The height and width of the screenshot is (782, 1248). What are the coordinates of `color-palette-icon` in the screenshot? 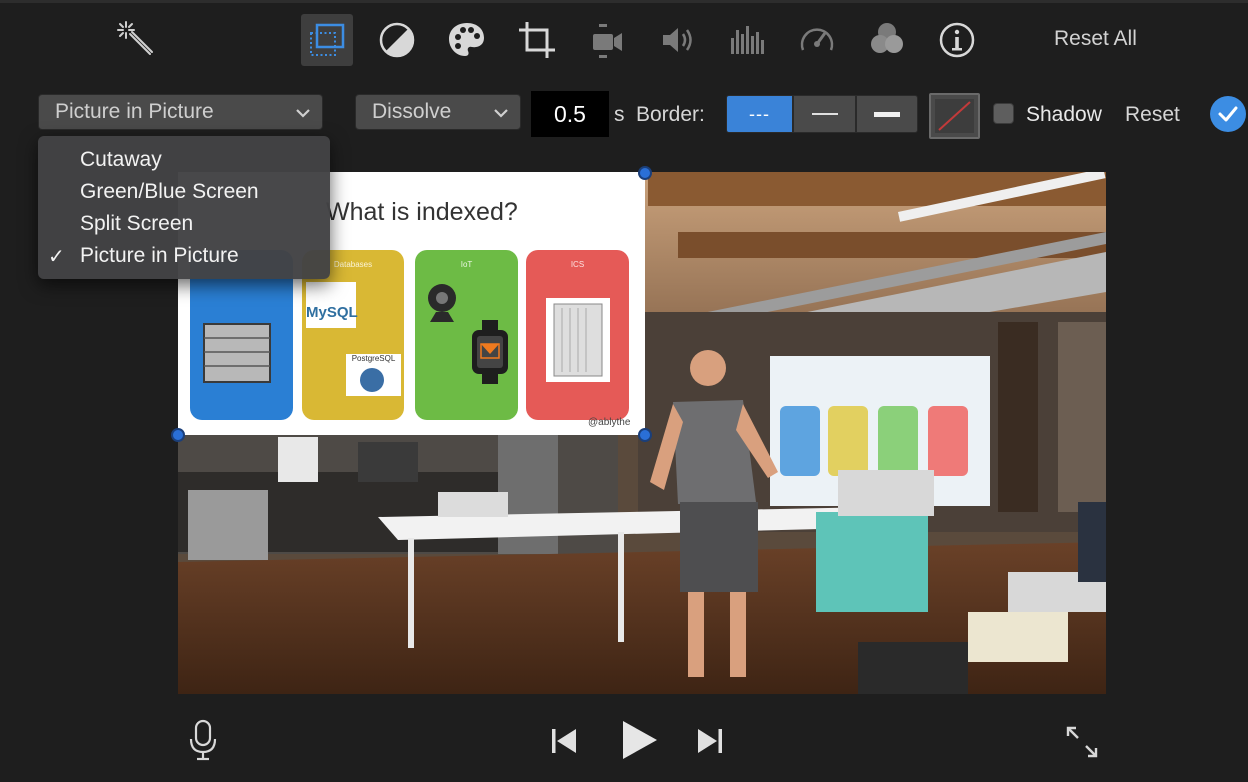 It's located at (467, 40).